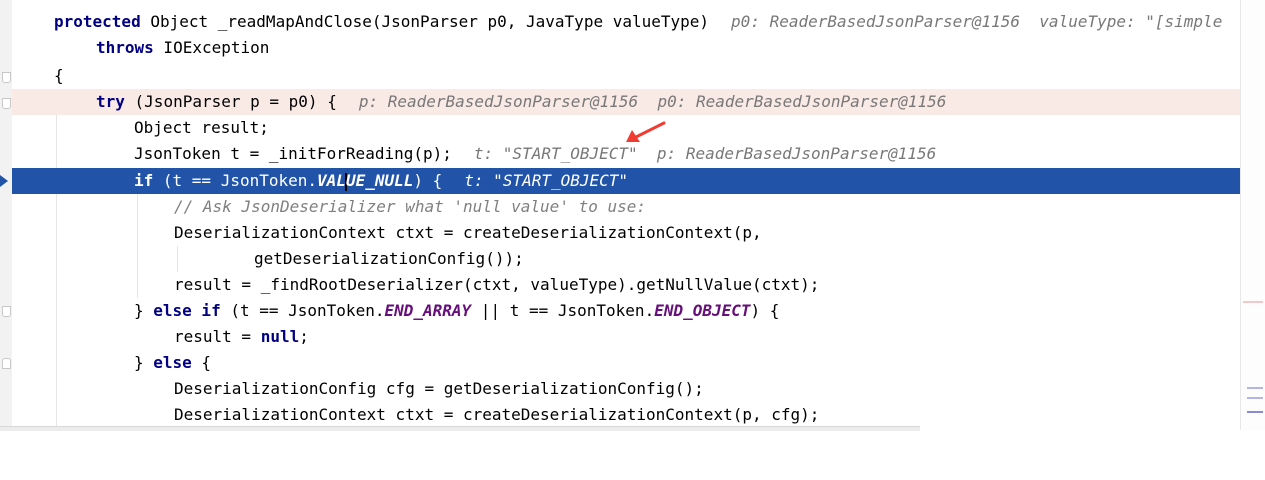 This screenshot has height=480, width=1265. I want to click on code-text: Object result;, so click(201, 127).